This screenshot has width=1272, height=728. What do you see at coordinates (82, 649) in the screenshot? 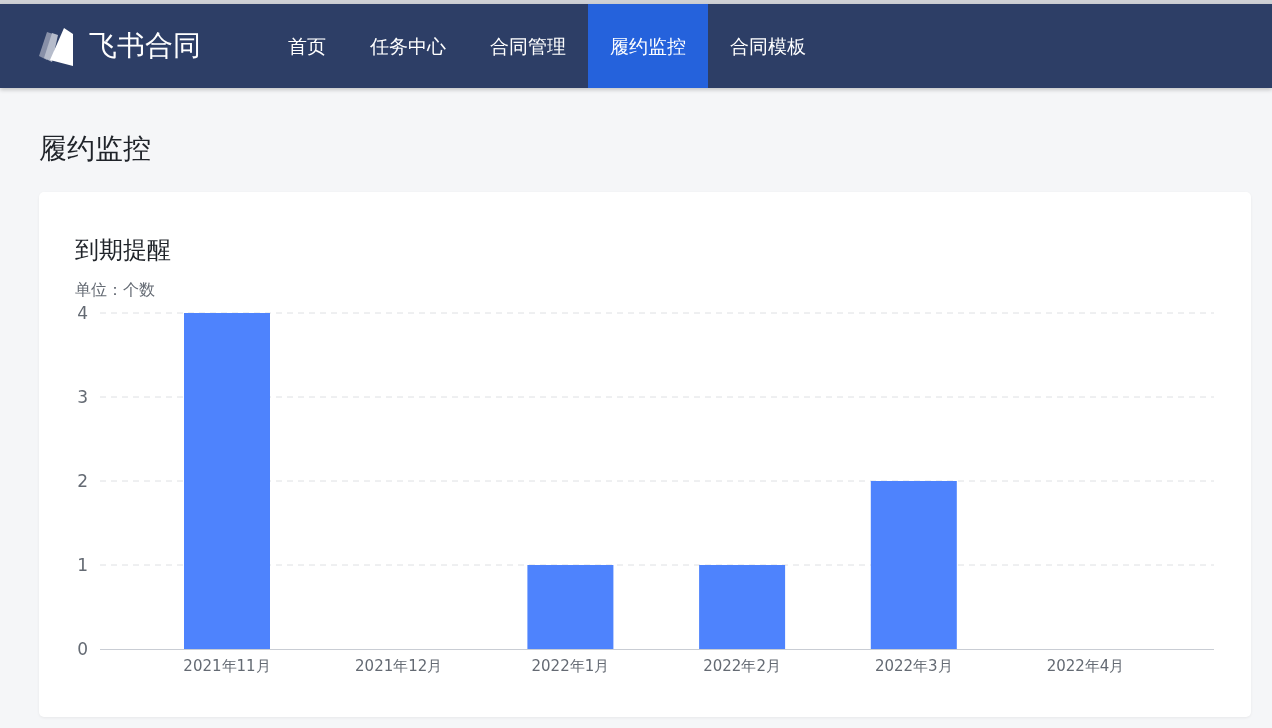
I see `y-tick-label: 0` at bounding box center [82, 649].